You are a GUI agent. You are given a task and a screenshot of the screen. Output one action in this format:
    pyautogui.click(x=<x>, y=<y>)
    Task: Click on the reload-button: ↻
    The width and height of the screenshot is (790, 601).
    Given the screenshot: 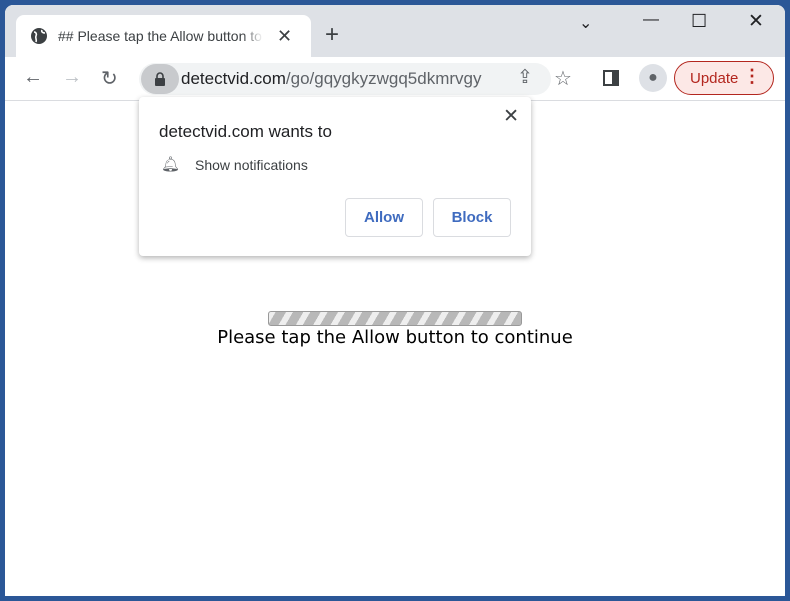 What is the action you would take?
    pyautogui.click(x=109, y=78)
    